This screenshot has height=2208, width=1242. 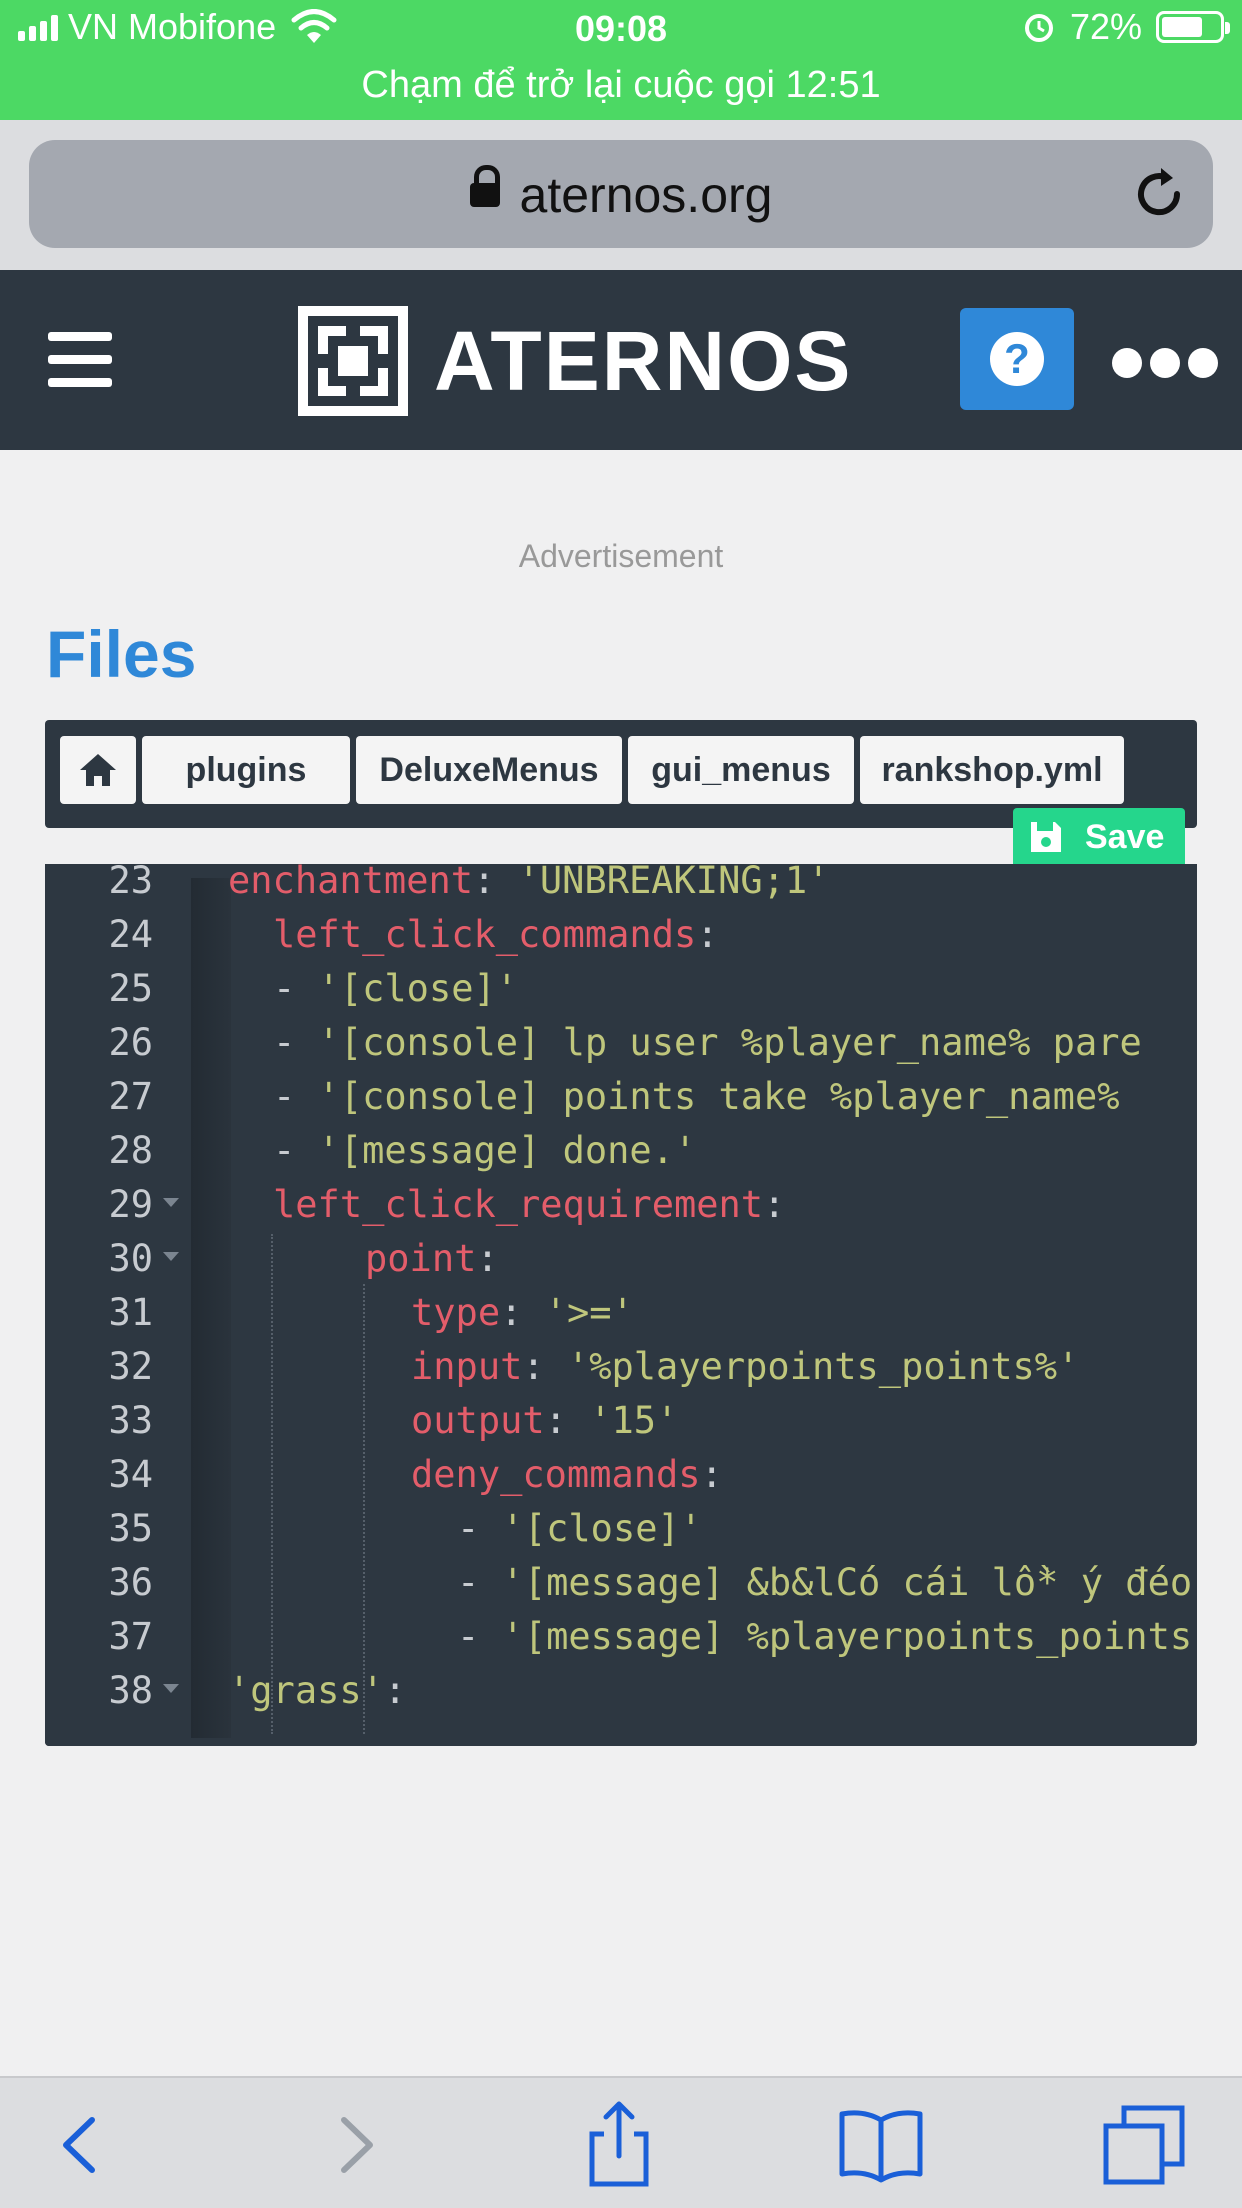 I want to click on line-number: 32, so click(x=130, y=1366).